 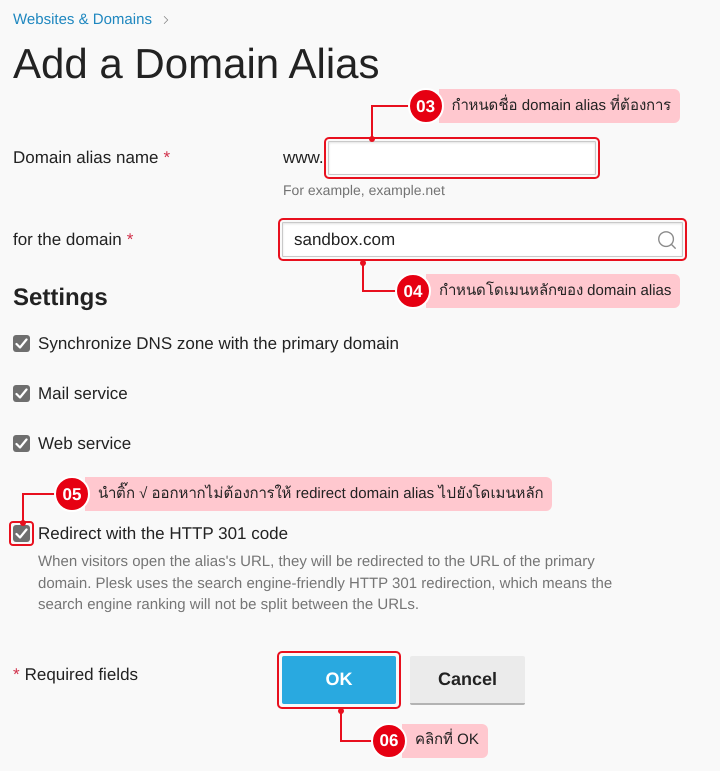 What do you see at coordinates (413, 291) in the screenshot?
I see `step-badge: 04` at bounding box center [413, 291].